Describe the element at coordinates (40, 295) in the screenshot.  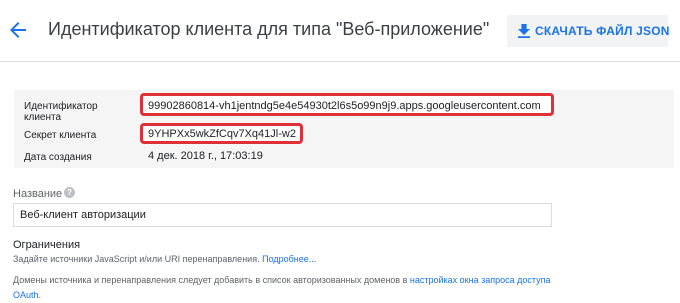
I see `restrictions-note-suffix: .` at that location.